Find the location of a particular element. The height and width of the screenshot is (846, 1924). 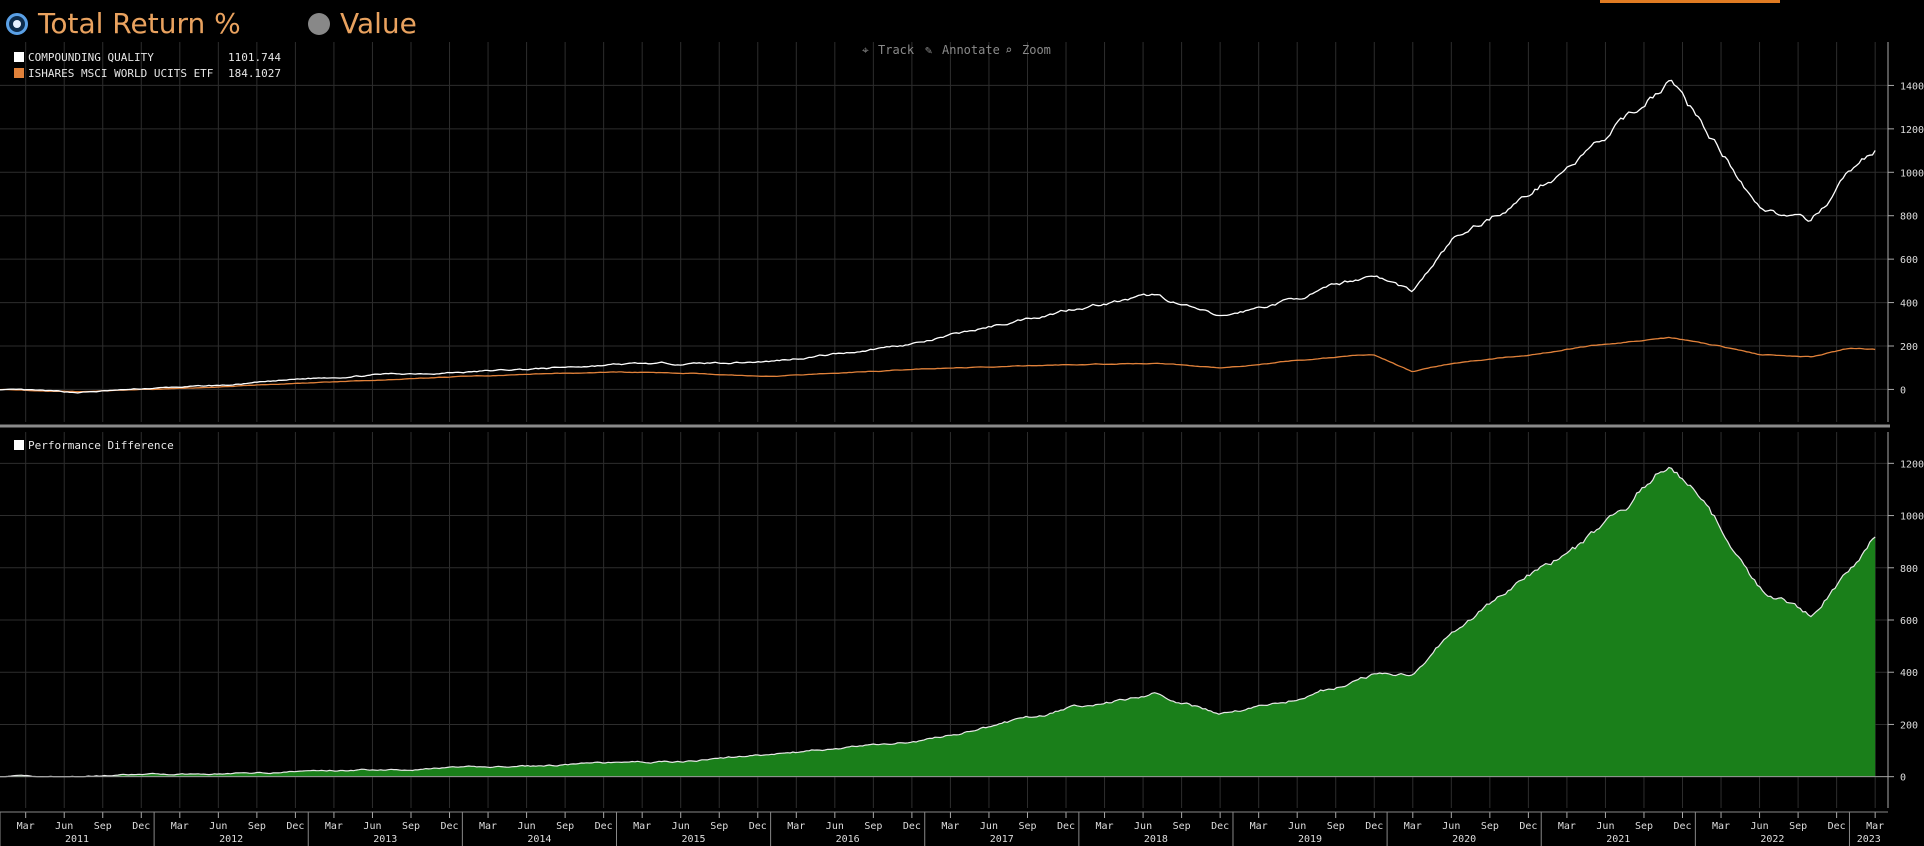

annotate-label: Annotate is located at coordinates (971, 50).